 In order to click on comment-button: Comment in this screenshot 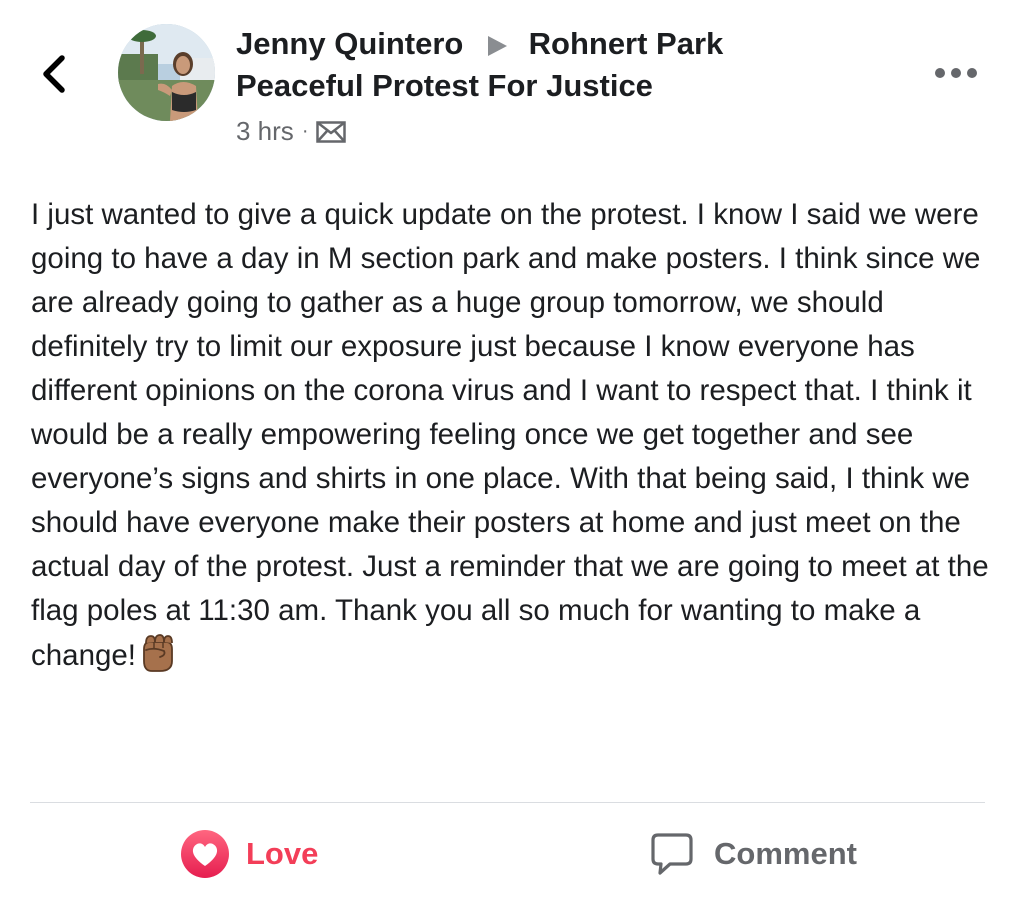, I will do `click(753, 854)`.